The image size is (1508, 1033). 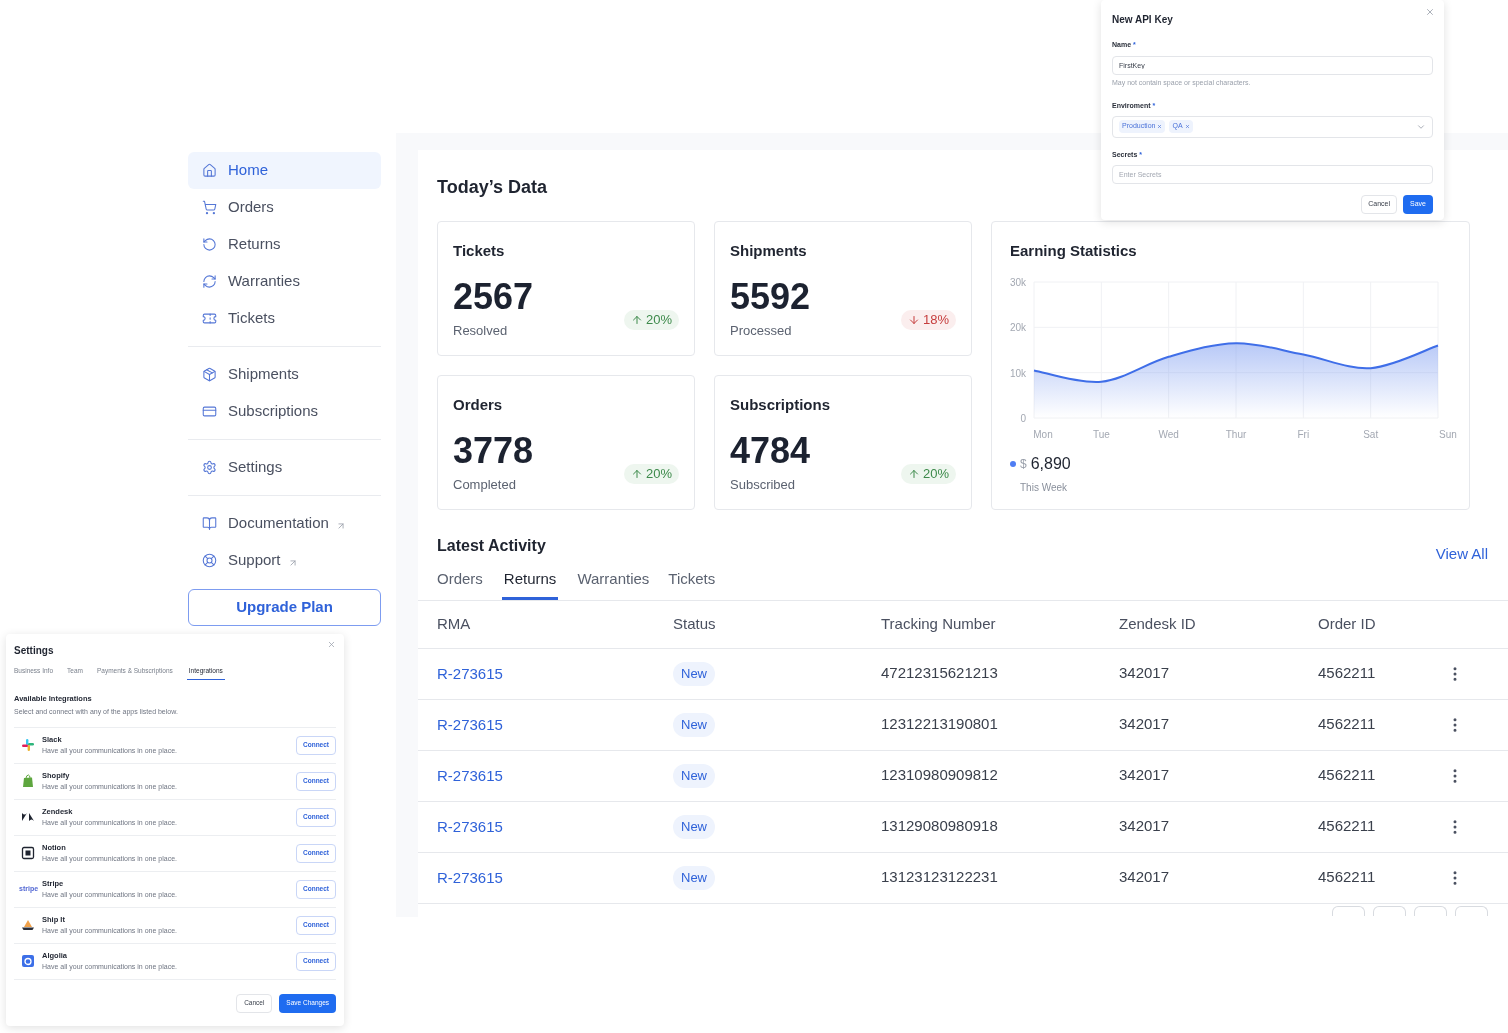 What do you see at coordinates (284, 281) in the screenshot?
I see `sidebar-item: Warranties` at bounding box center [284, 281].